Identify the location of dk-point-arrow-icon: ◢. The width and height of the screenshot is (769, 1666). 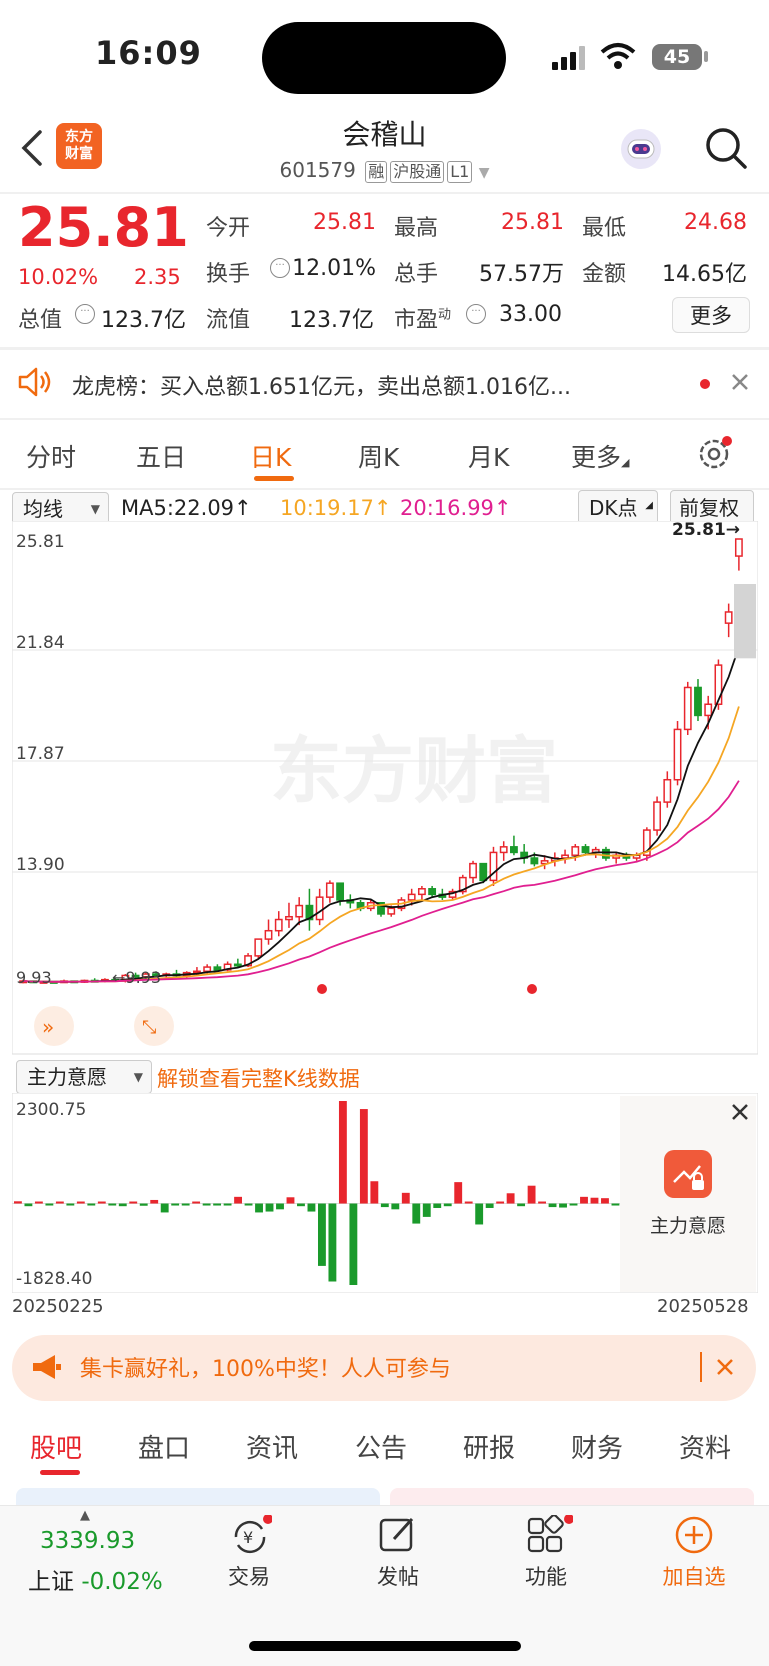
(649, 505).